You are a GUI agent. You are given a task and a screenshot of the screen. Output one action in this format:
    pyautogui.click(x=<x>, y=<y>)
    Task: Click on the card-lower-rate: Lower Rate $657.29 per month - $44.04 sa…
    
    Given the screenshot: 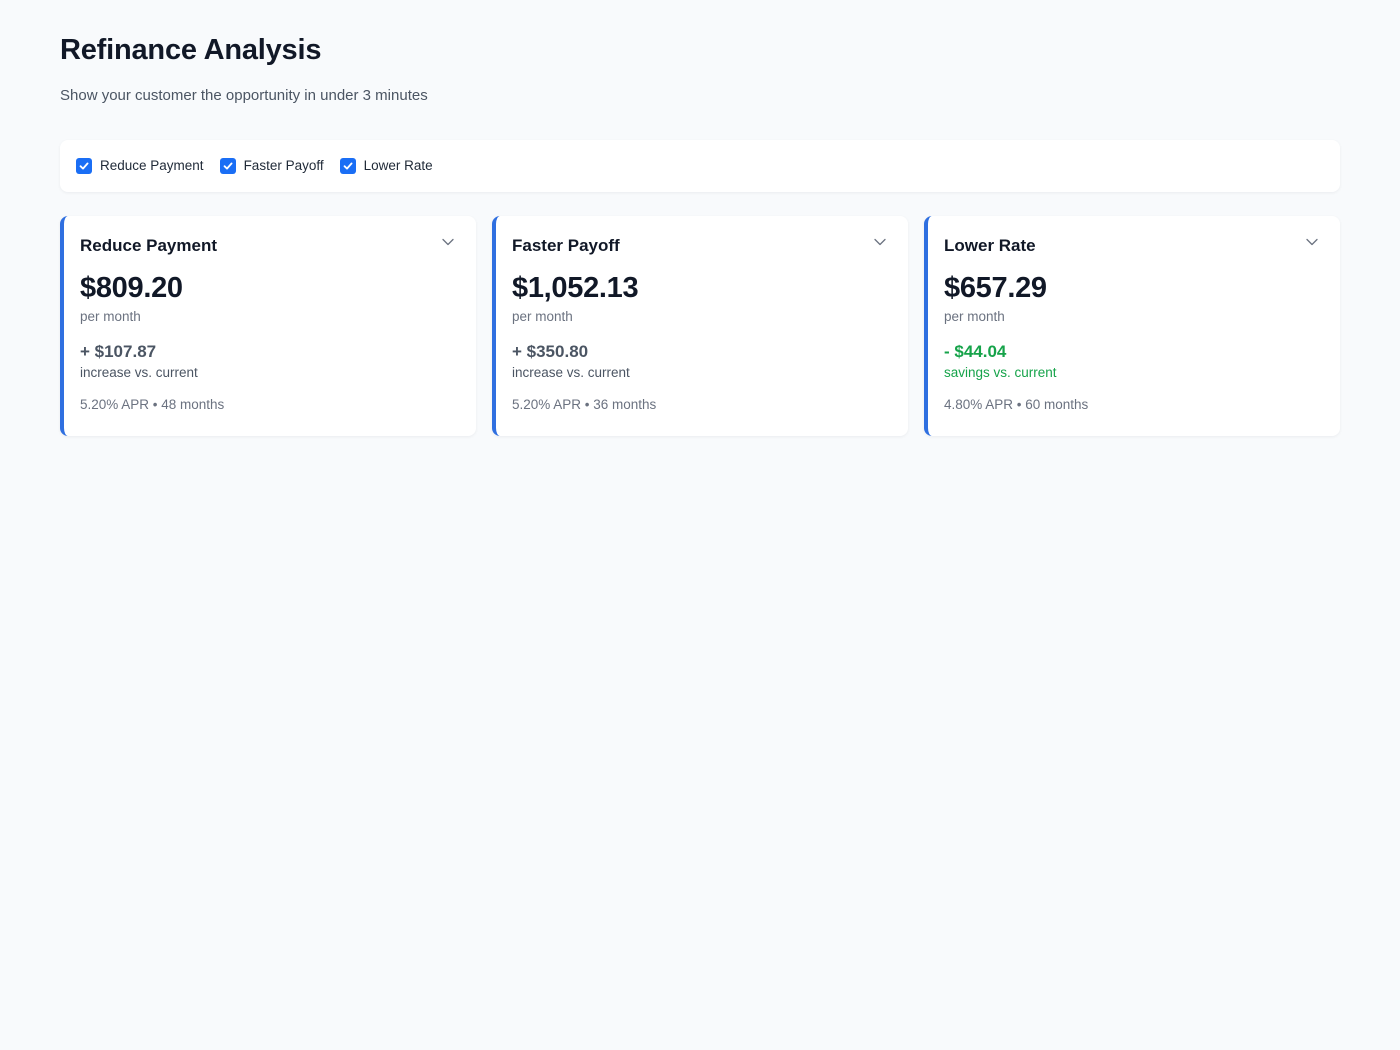 What is the action you would take?
    pyautogui.click(x=1132, y=326)
    